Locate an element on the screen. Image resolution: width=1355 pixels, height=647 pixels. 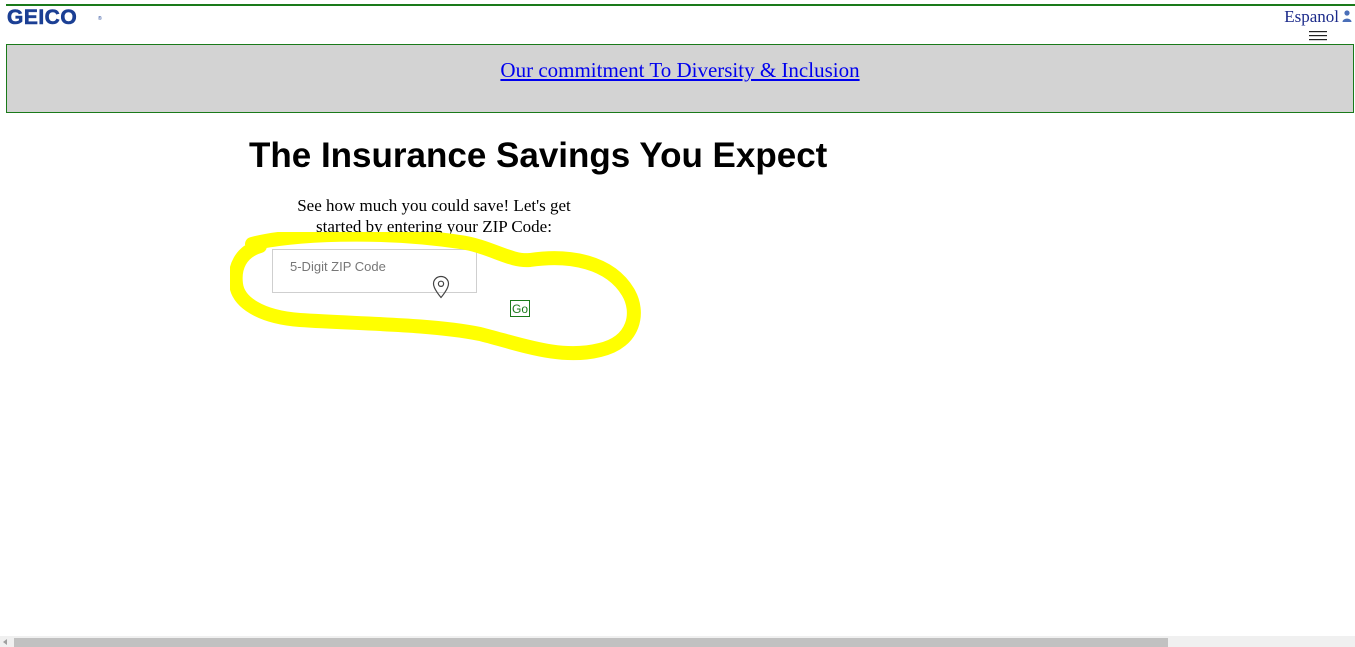
top-border-line is located at coordinates (680, 5).